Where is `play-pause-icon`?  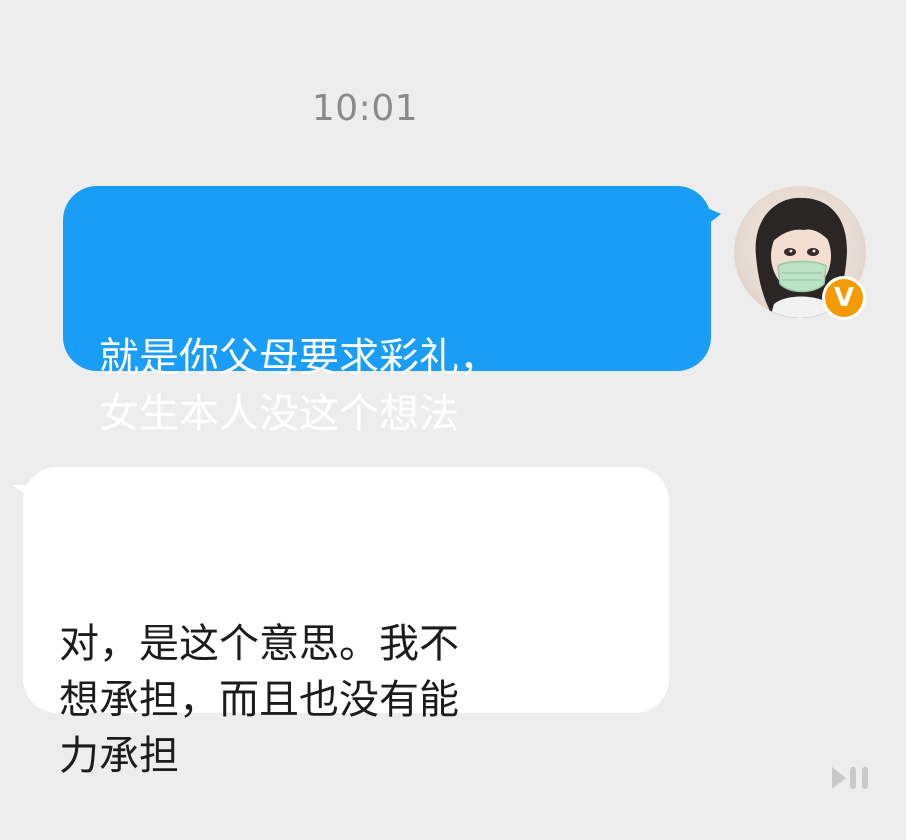 play-pause-icon is located at coordinates (853, 780).